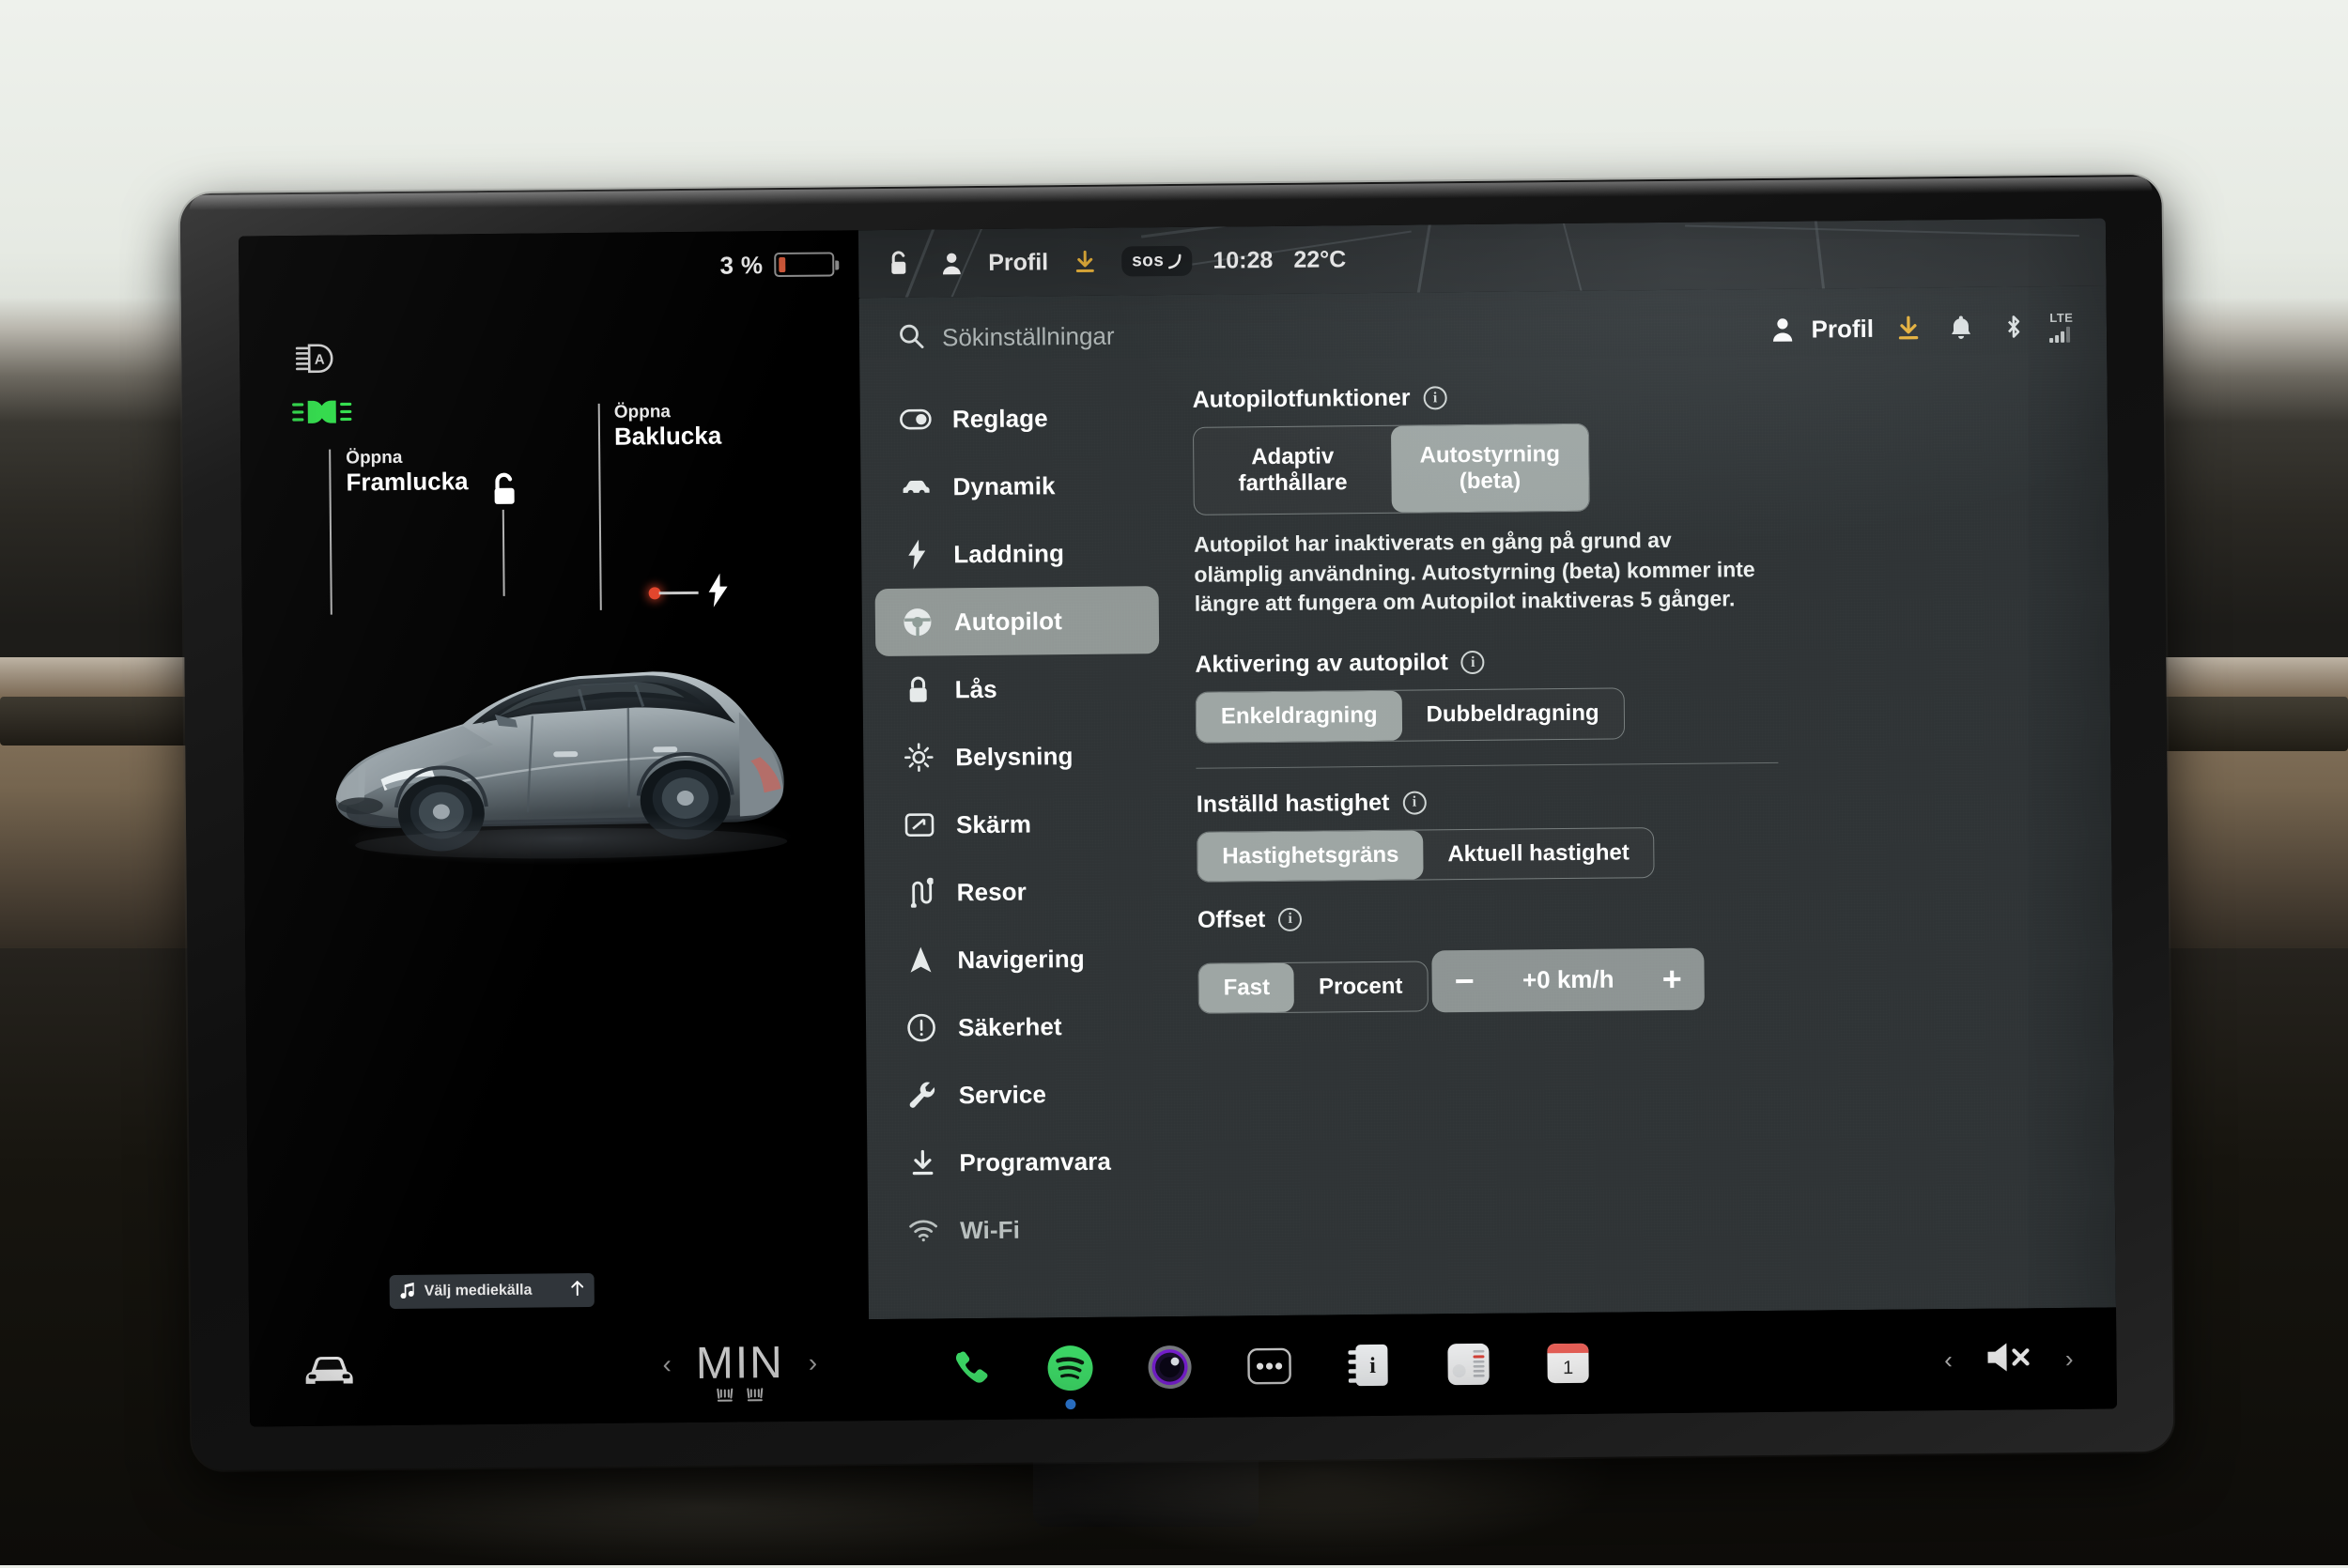  Describe the element at coordinates (994, 824) in the screenshot. I see `sidebar-item-label: Skärm` at that location.